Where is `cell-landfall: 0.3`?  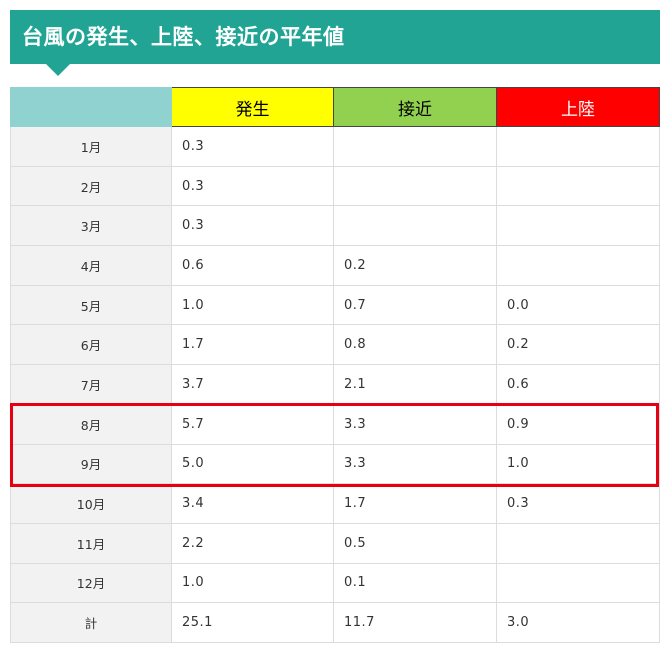 cell-landfall: 0.3 is located at coordinates (578, 503).